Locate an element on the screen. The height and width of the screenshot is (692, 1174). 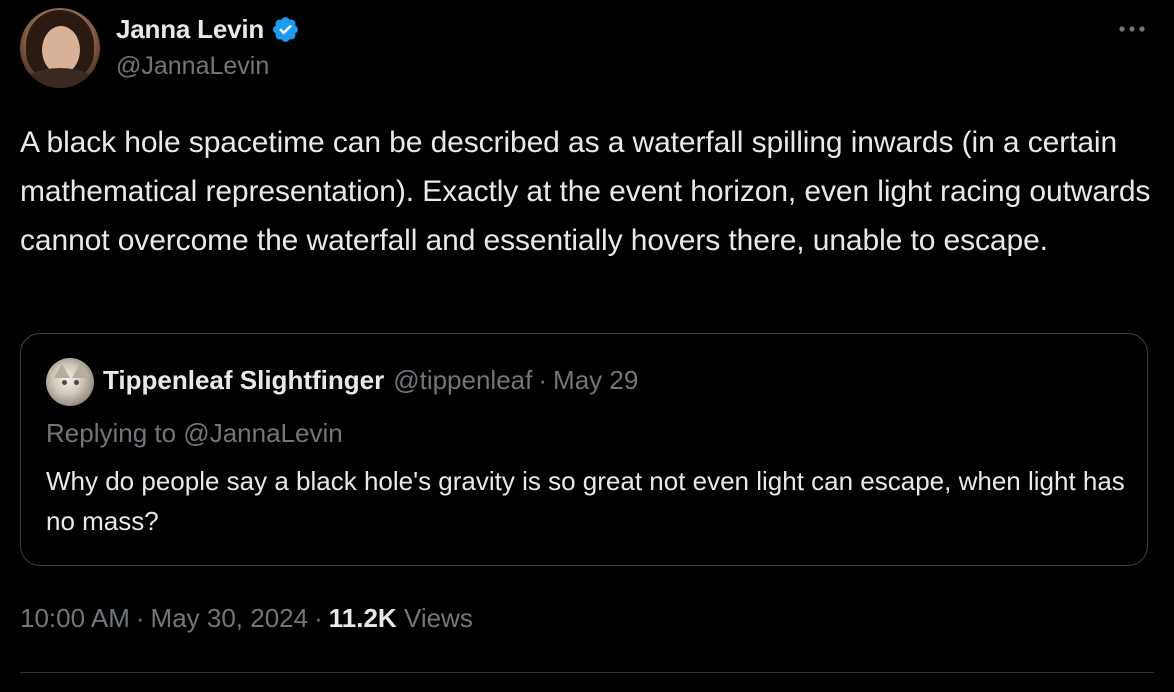
tweet-time: 10:00 AM is located at coordinates (75, 618).